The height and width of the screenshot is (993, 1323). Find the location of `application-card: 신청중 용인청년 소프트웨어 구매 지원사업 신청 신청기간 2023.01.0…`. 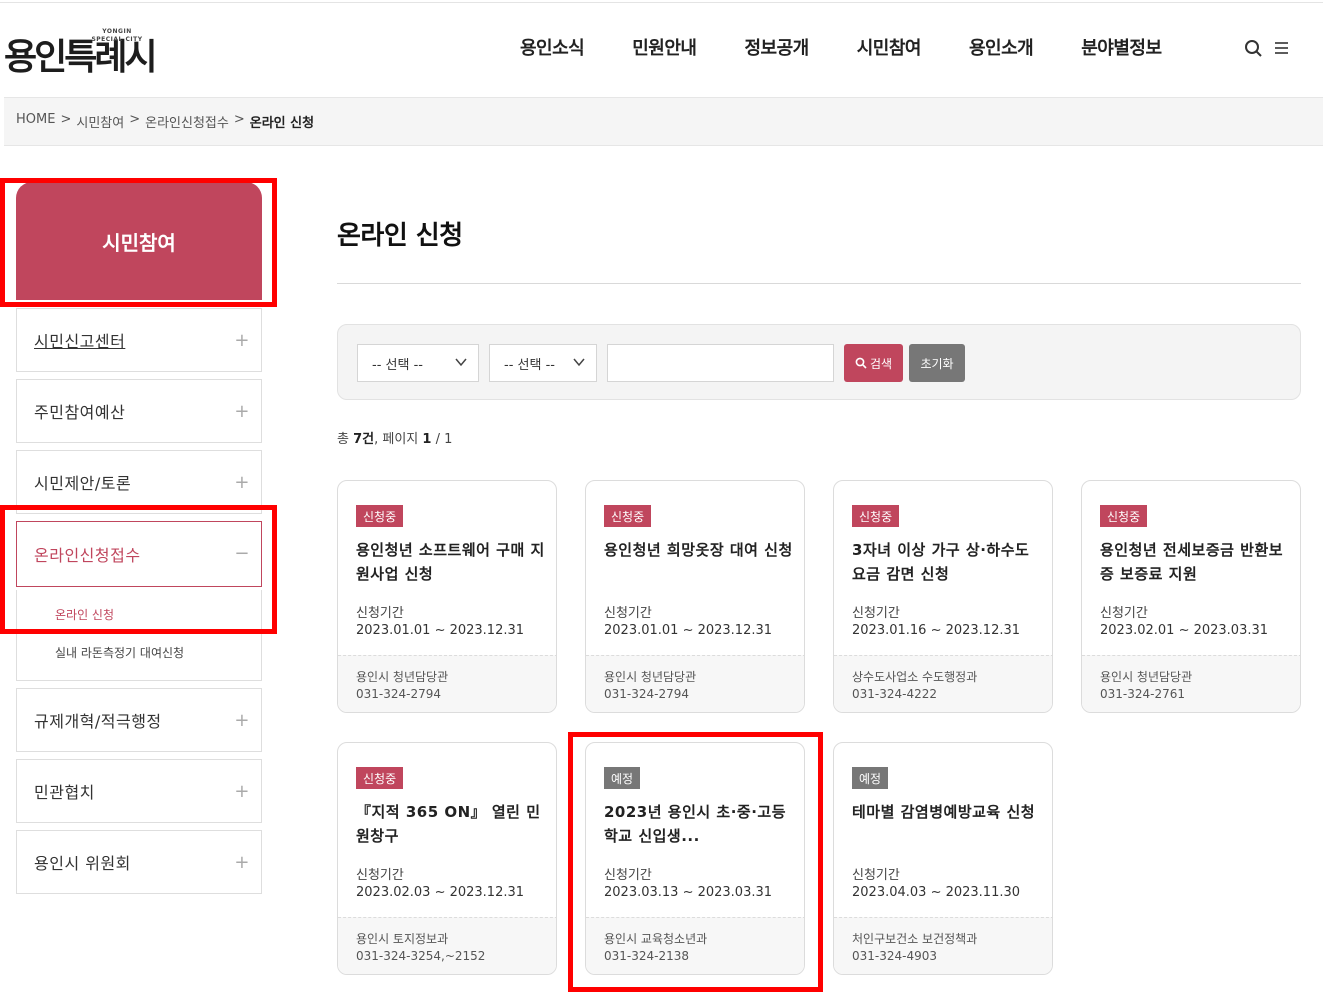

application-card: 신청중 용인청년 소프트웨어 구매 지원사업 신청 신청기간 2023.01.0… is located at coordinates (447, 596).